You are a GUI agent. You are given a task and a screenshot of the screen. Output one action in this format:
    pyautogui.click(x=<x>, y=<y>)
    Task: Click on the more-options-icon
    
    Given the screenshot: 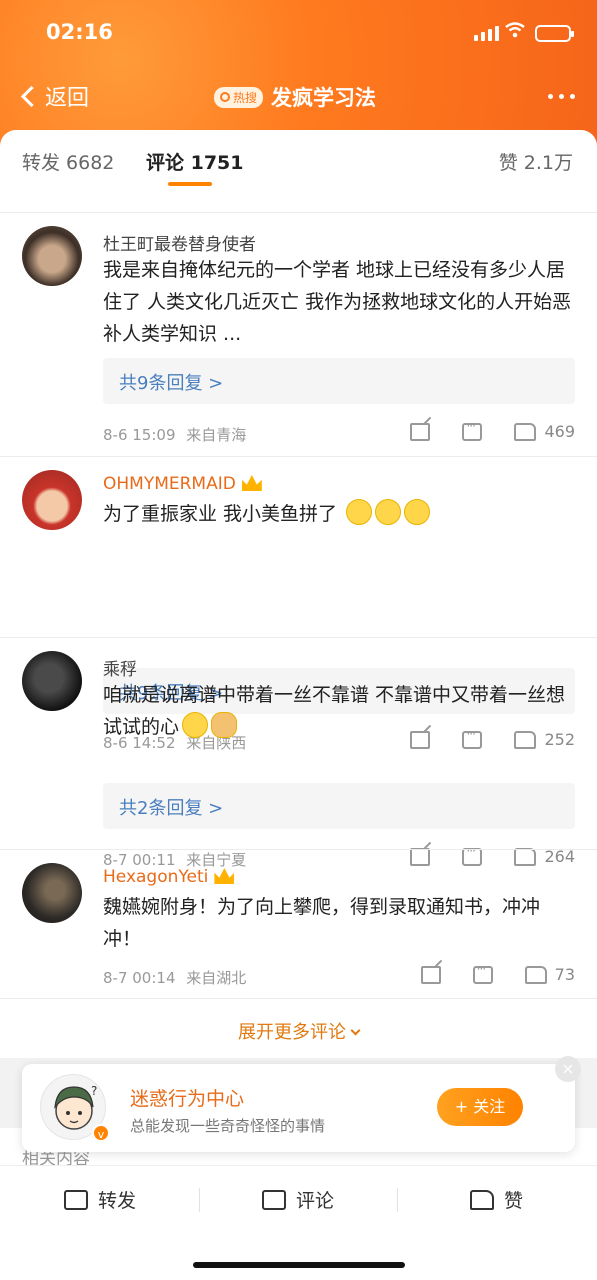 What is the action you would take?
    pyautogui.click(x=561, y=96)
    